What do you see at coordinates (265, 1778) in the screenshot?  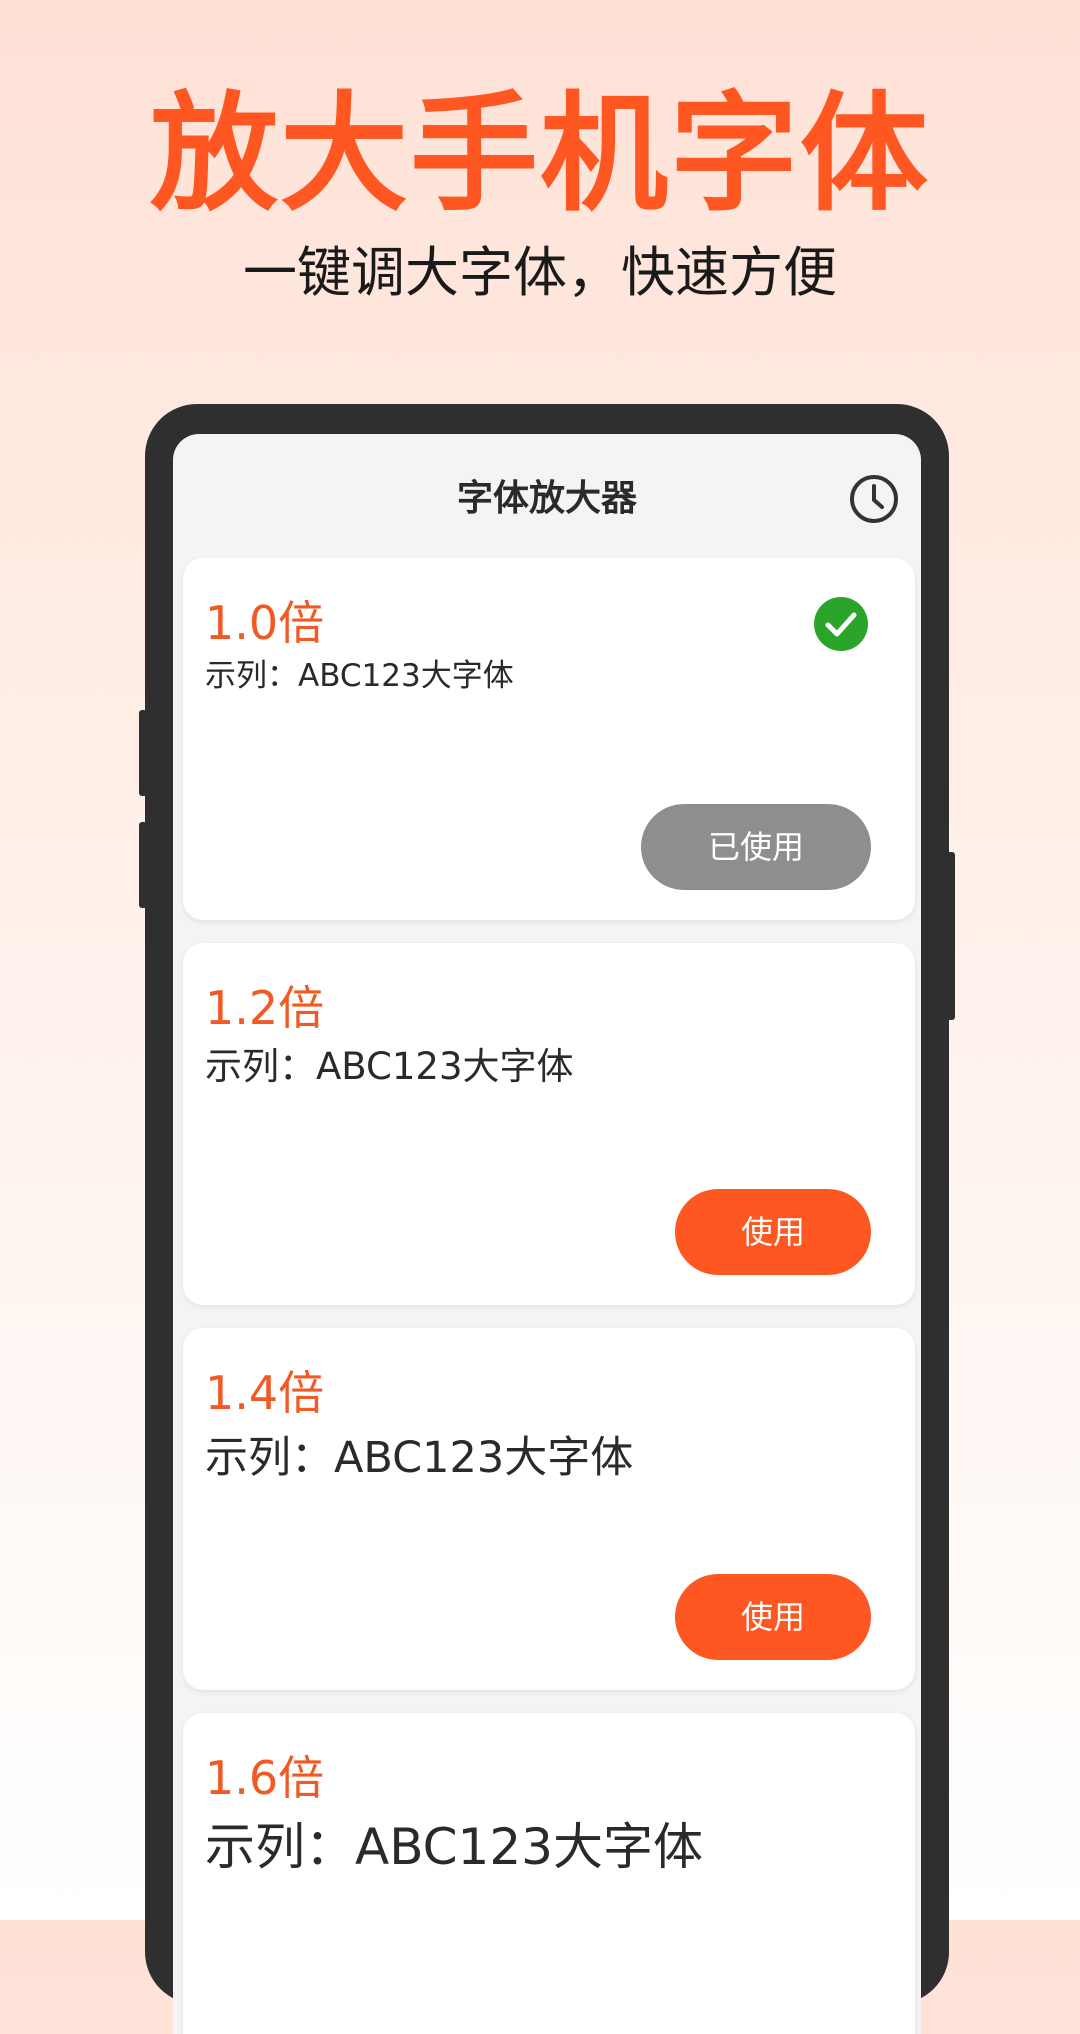 I see `scale-label: 1.6倍` at bounding box center [265, 1778].